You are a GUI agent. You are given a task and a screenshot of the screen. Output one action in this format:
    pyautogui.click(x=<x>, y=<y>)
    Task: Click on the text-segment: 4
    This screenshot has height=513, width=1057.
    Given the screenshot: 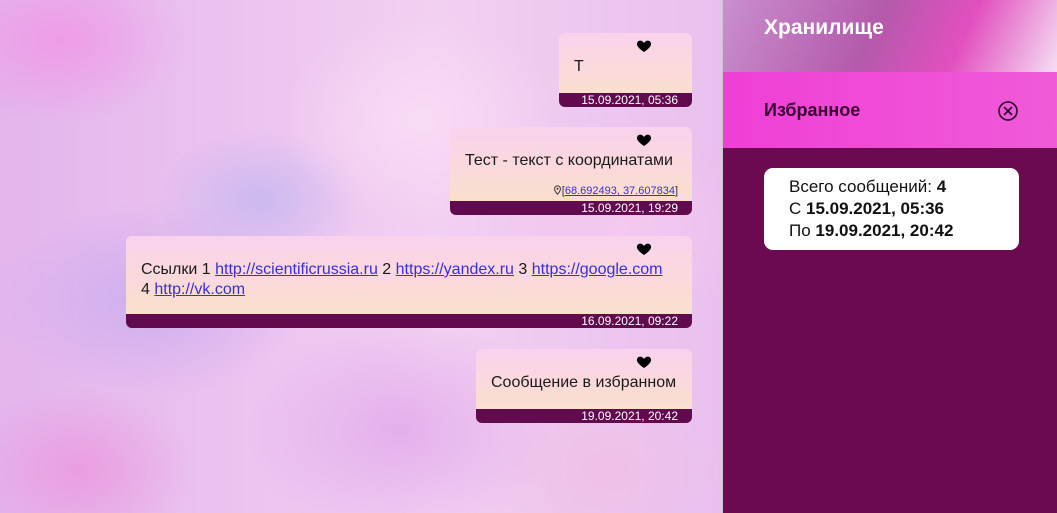 What is the action you would take?
    pyautogui.click(x=148, y=289)
    